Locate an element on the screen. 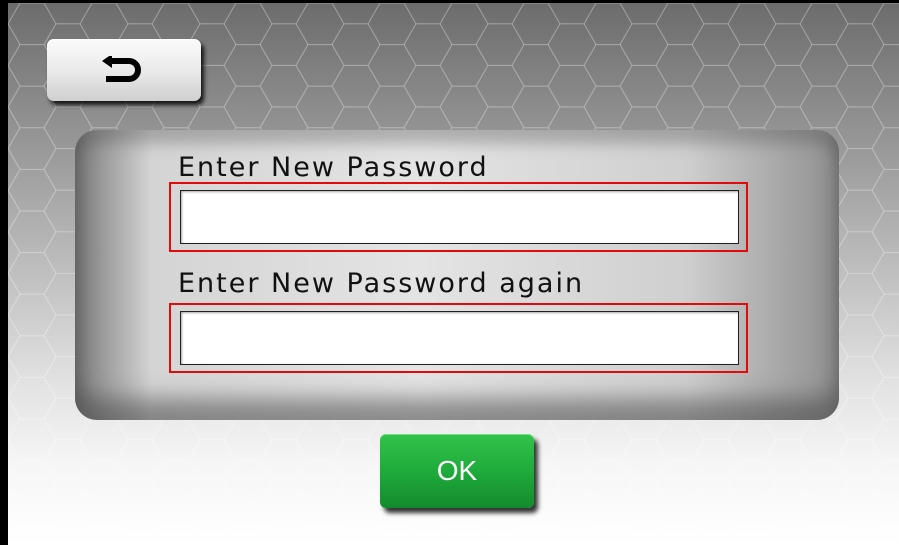 The width and height of the screenshot is (899, 545). back-button is located at coordinates (124, 70).